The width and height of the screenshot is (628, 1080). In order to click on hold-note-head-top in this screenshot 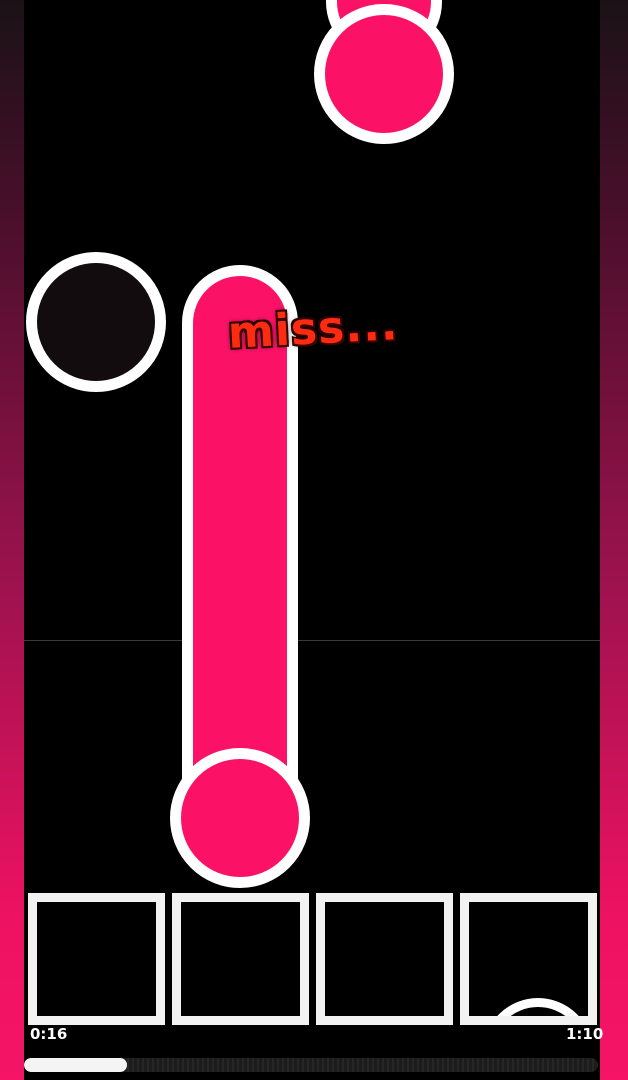, I will do `click(384, 74)`.